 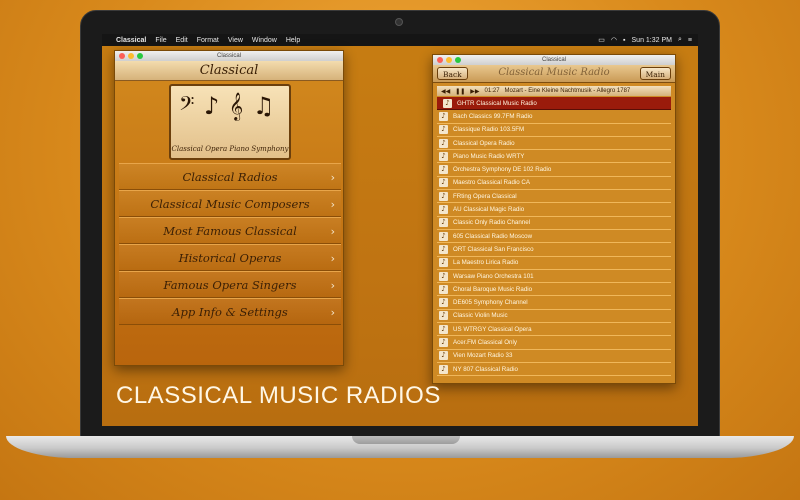 I want to click on wifi-icon: ◠, so click(x=614, y=40).